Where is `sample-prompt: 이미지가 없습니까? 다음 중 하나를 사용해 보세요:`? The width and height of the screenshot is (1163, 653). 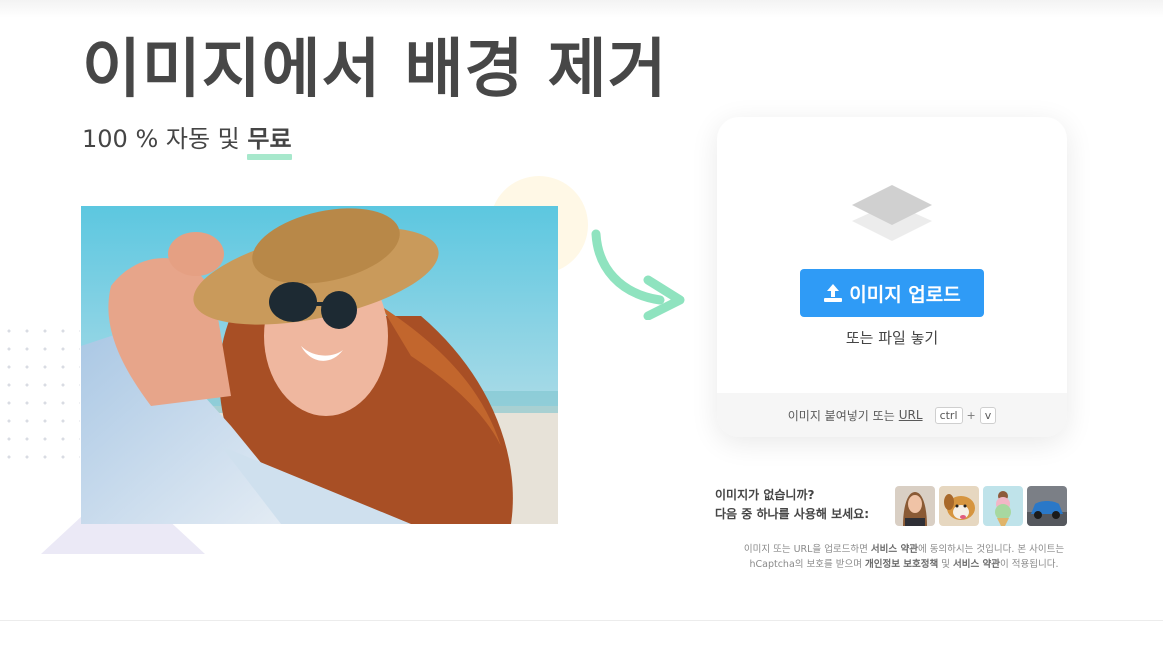 sample-prompt: 이미지가 없습니까? 다음 중 하나를 사용해 보세요: is located at coordinates (792, 505).